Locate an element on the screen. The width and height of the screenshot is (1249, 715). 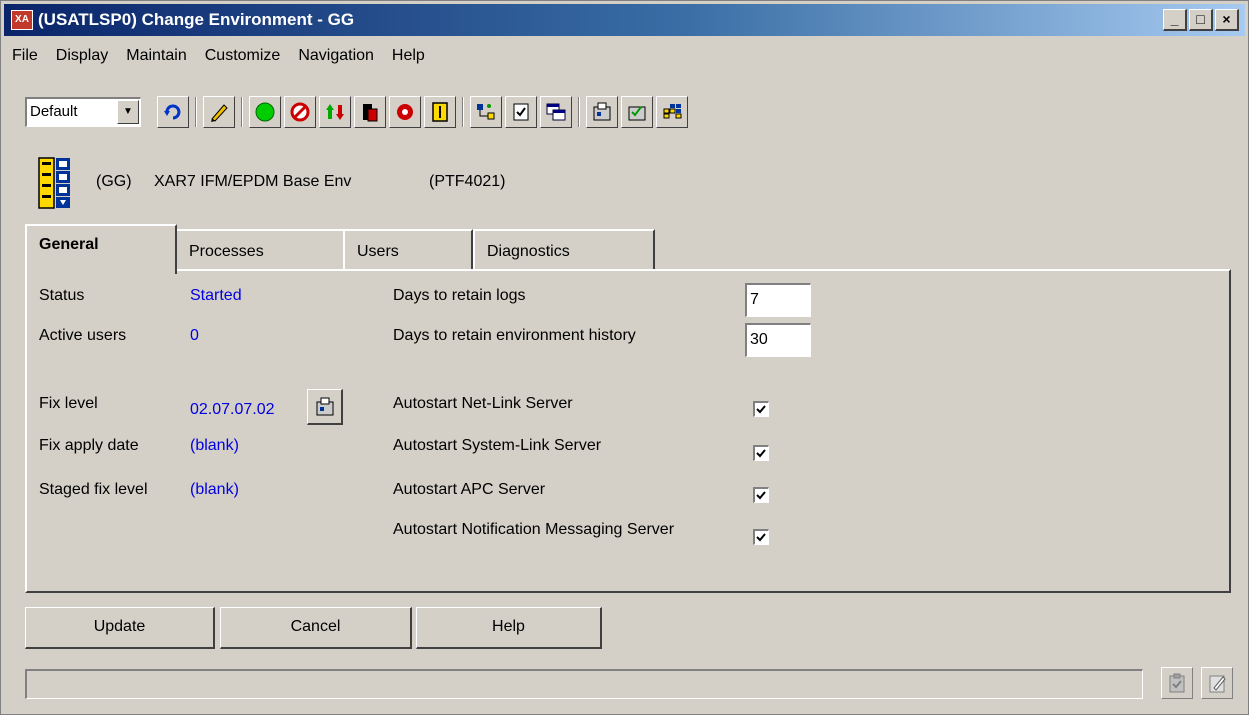
toolbar: Default ▼ is located at coordinates (358, 112).